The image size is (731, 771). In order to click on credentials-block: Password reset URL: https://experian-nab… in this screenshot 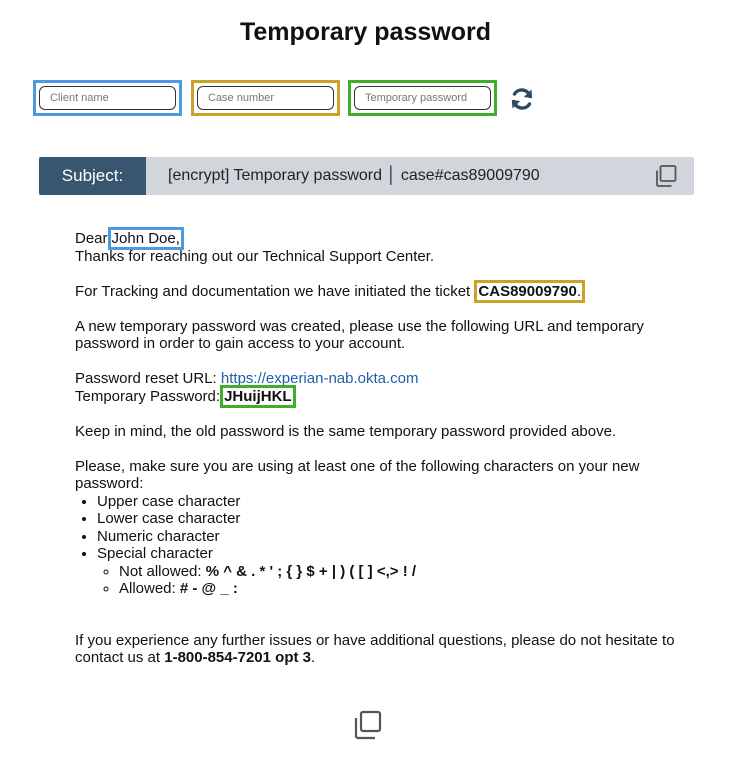, I will do `click(387, 389)`.